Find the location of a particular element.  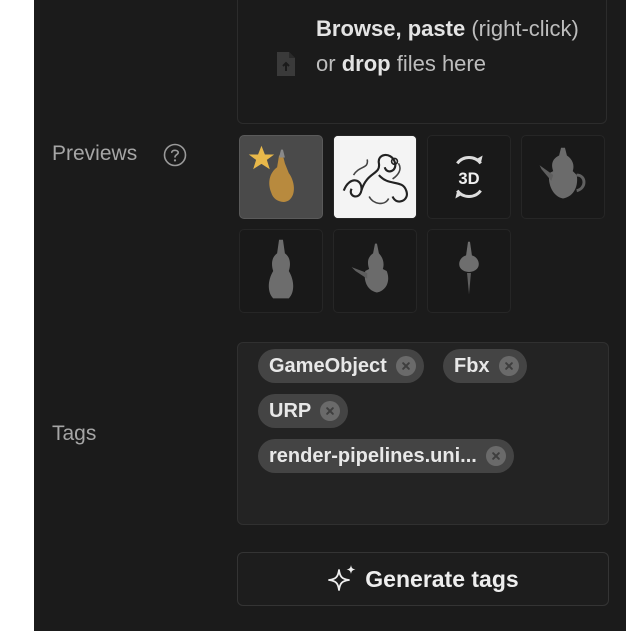

svg-text: 3D is located at coordinates (468, 178).